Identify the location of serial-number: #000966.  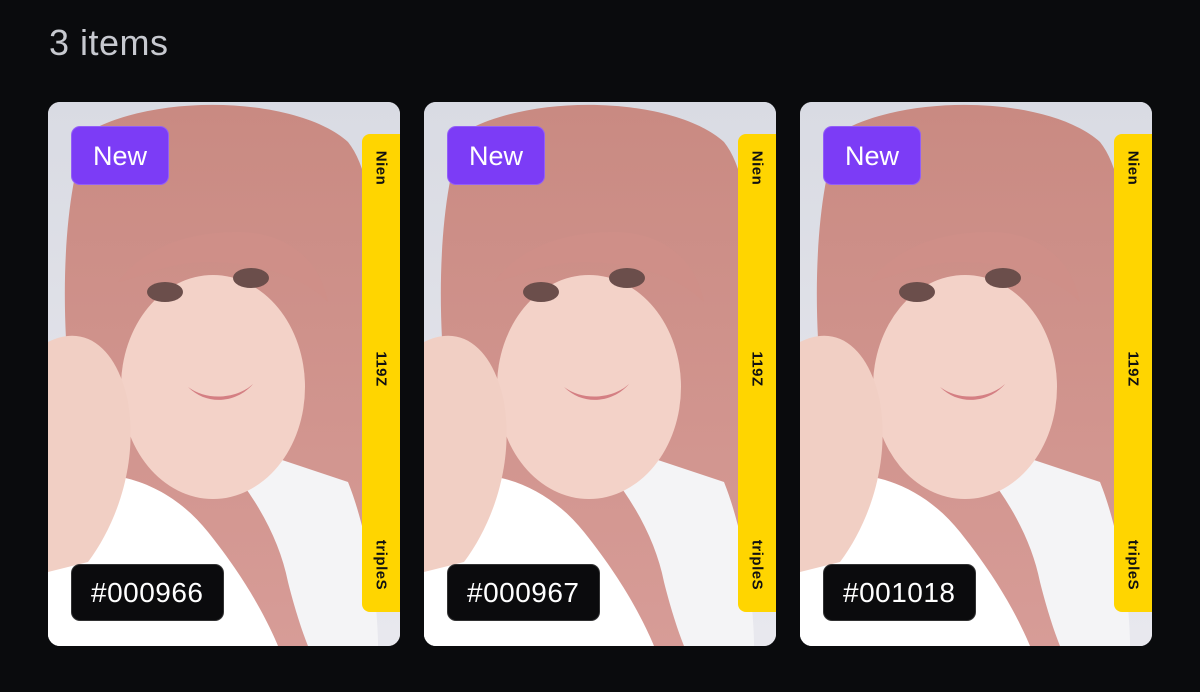
(147, 592).